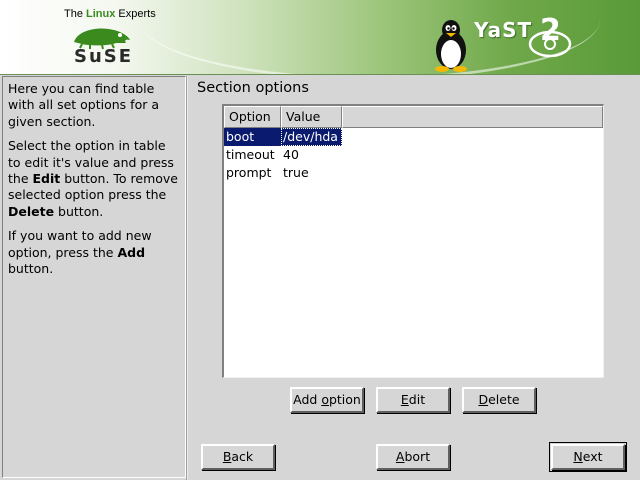  I want to click on cell-value: true, so click(296, 172).